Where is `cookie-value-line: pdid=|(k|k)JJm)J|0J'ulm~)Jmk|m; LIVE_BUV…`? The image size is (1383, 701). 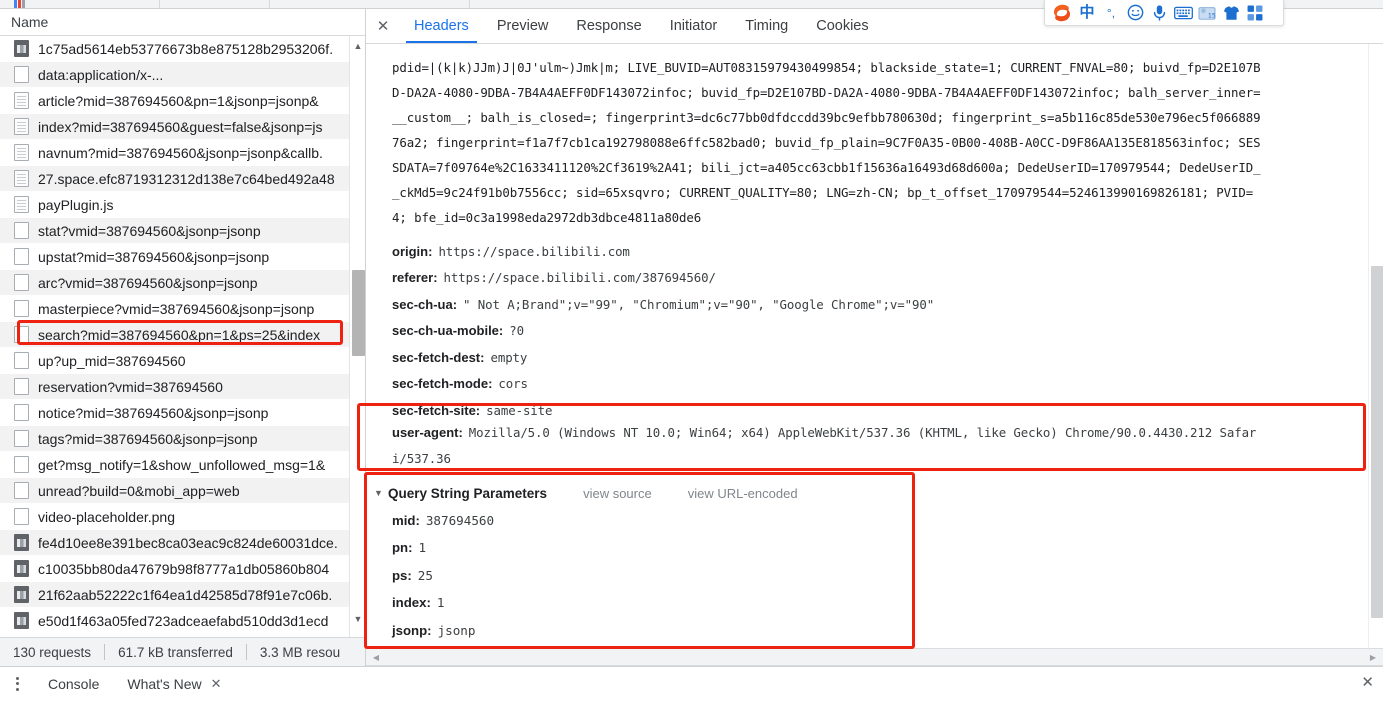
cookie-value-line: pdid=|(k|k)JJm)J|0J'ulm~)Jmk|m; LIVE_BUV… is located at coordinates (826, 67).